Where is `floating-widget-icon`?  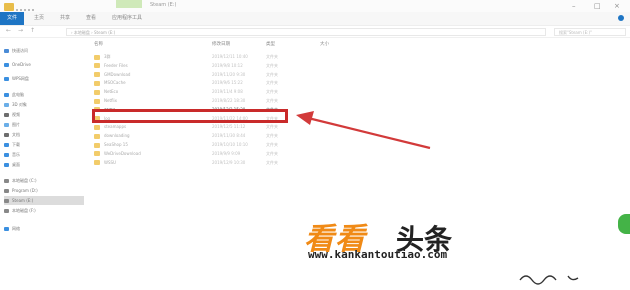
floating-widget-icon is located at coordinates (624, 224).